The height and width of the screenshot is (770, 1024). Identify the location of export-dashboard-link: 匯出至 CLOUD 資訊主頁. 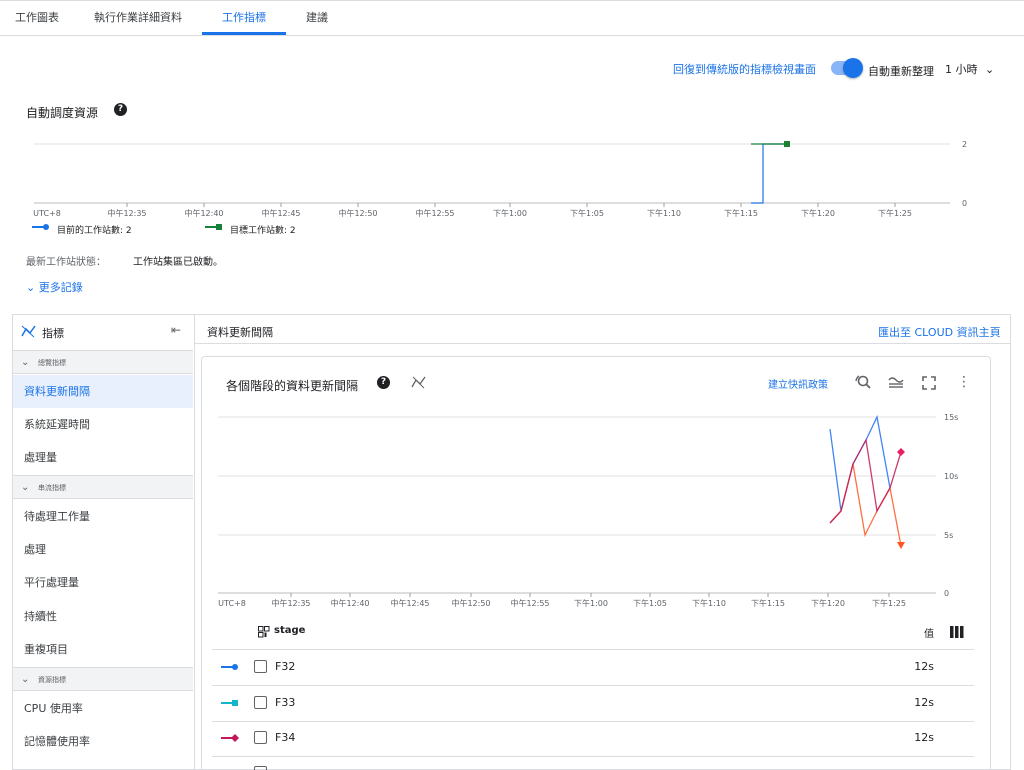
(939, 332).